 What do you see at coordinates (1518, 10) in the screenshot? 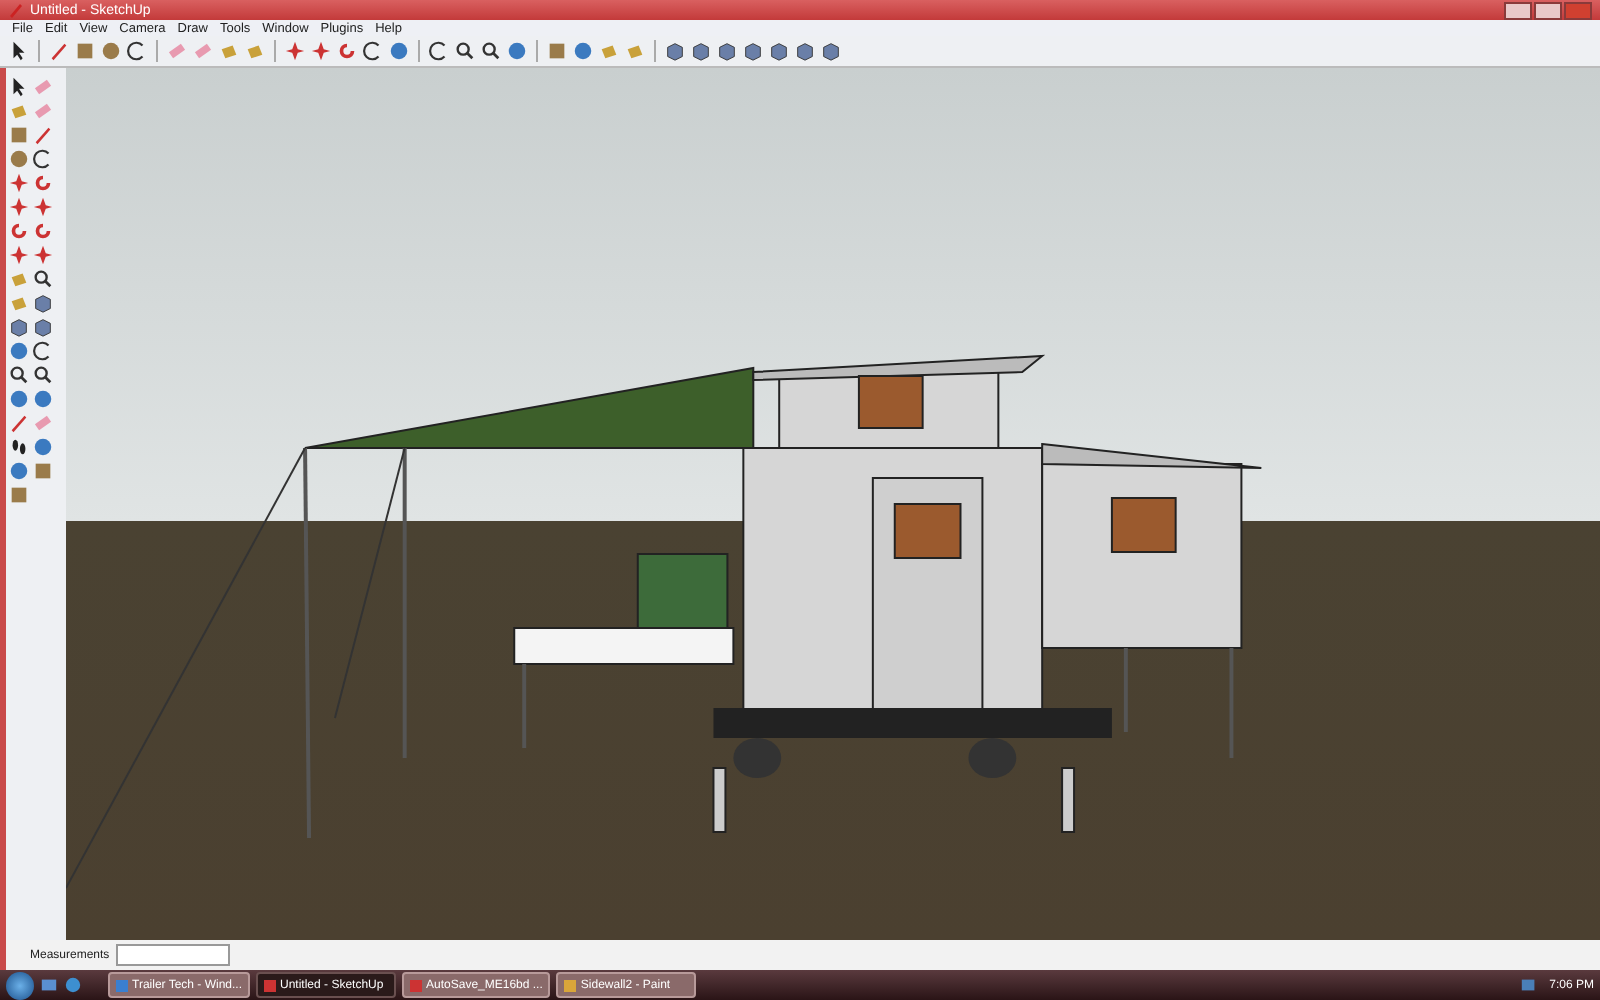
I see `minimize-button` at bounding box center [1518, 10].